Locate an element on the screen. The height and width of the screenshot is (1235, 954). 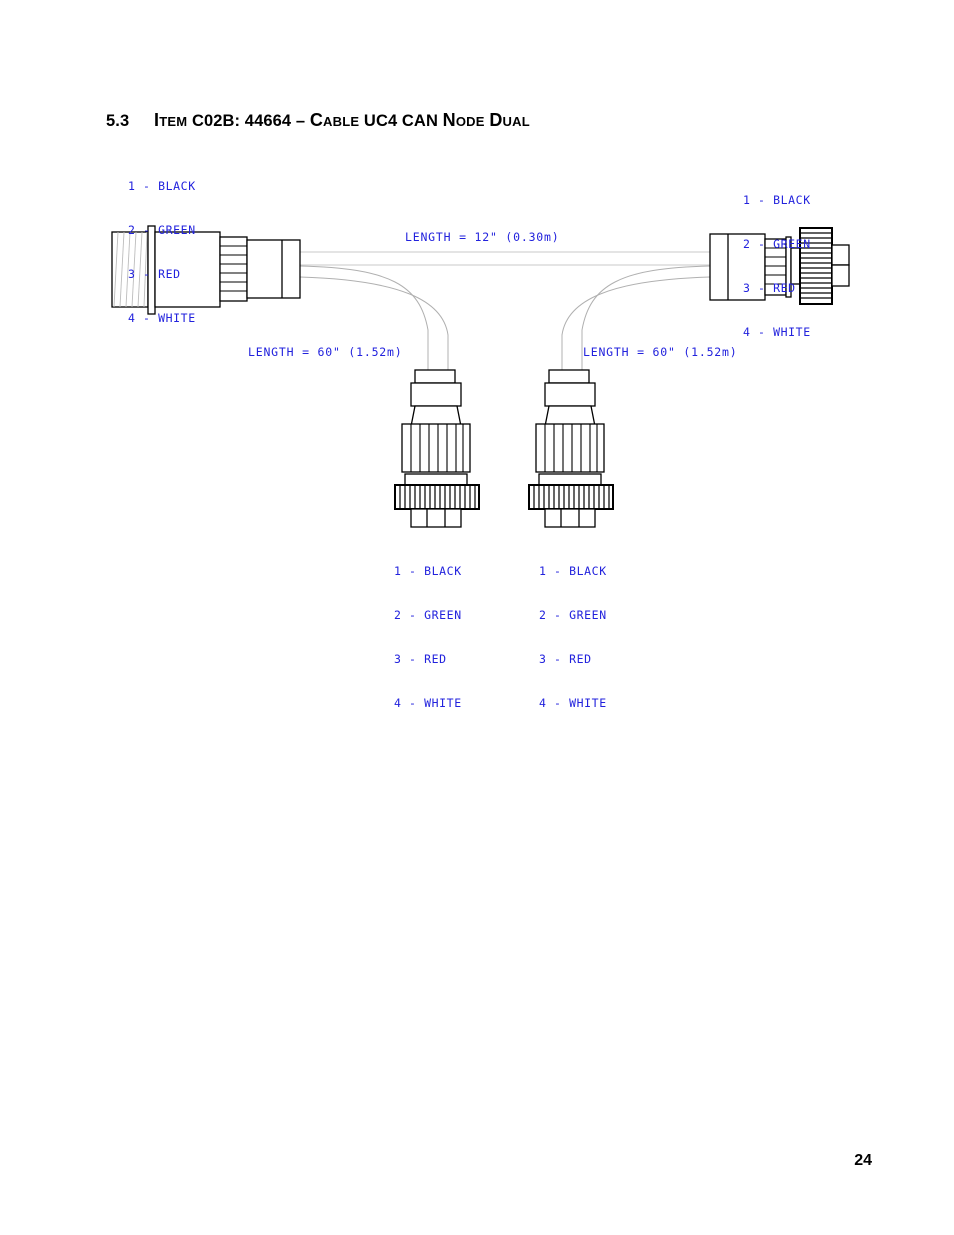
branch-1-upper-block is located at coordinates (436, 394).